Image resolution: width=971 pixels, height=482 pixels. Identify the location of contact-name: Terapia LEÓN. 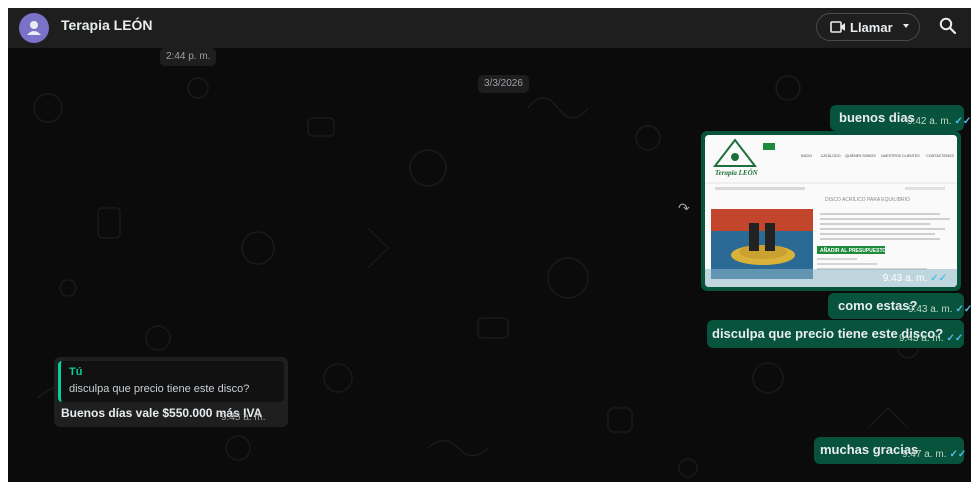
(107, 25).